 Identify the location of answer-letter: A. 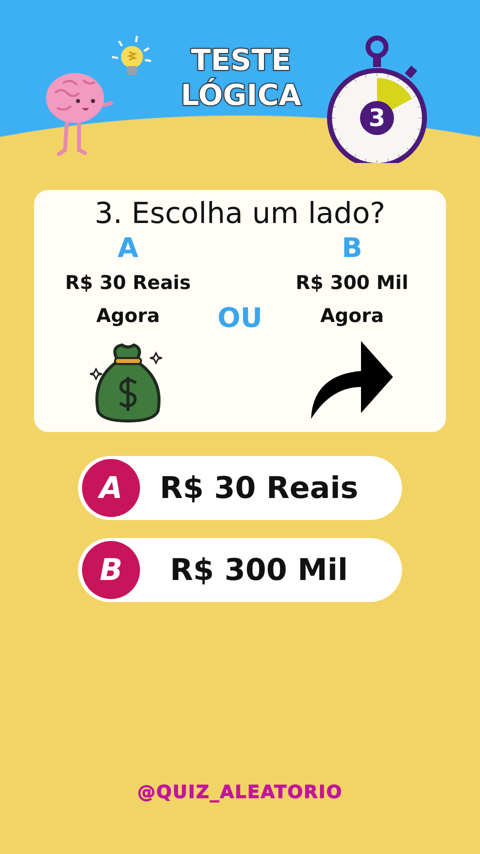
(111, 488).